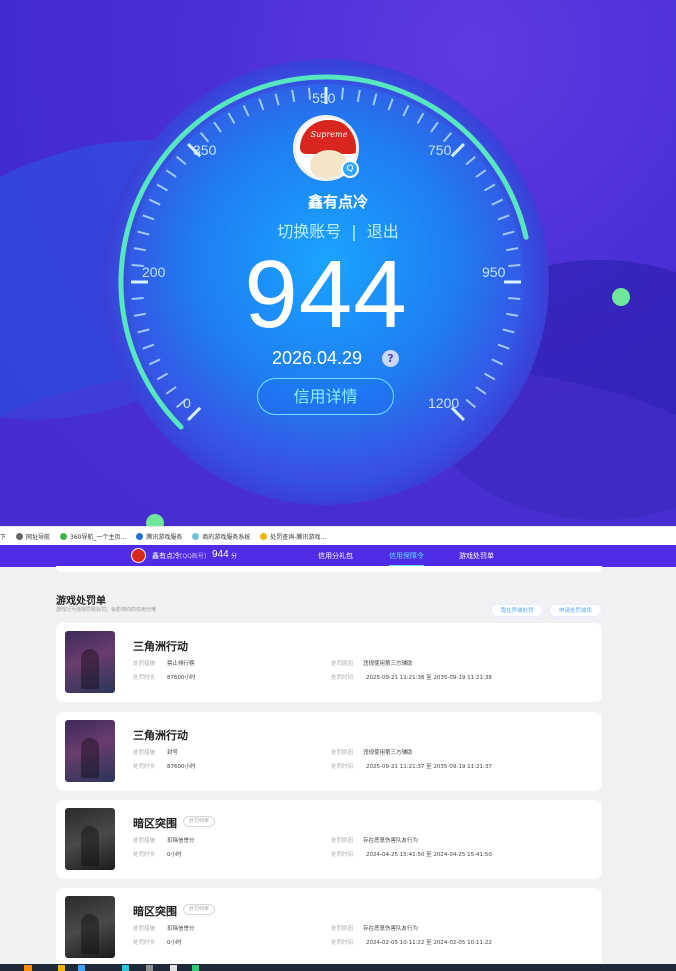 The height and width of the screenshot is (971, 676). What do you see at coordinates (329, 569) in the screenshot?
I see `previous-card-edge` at bounding box center [329, 569].